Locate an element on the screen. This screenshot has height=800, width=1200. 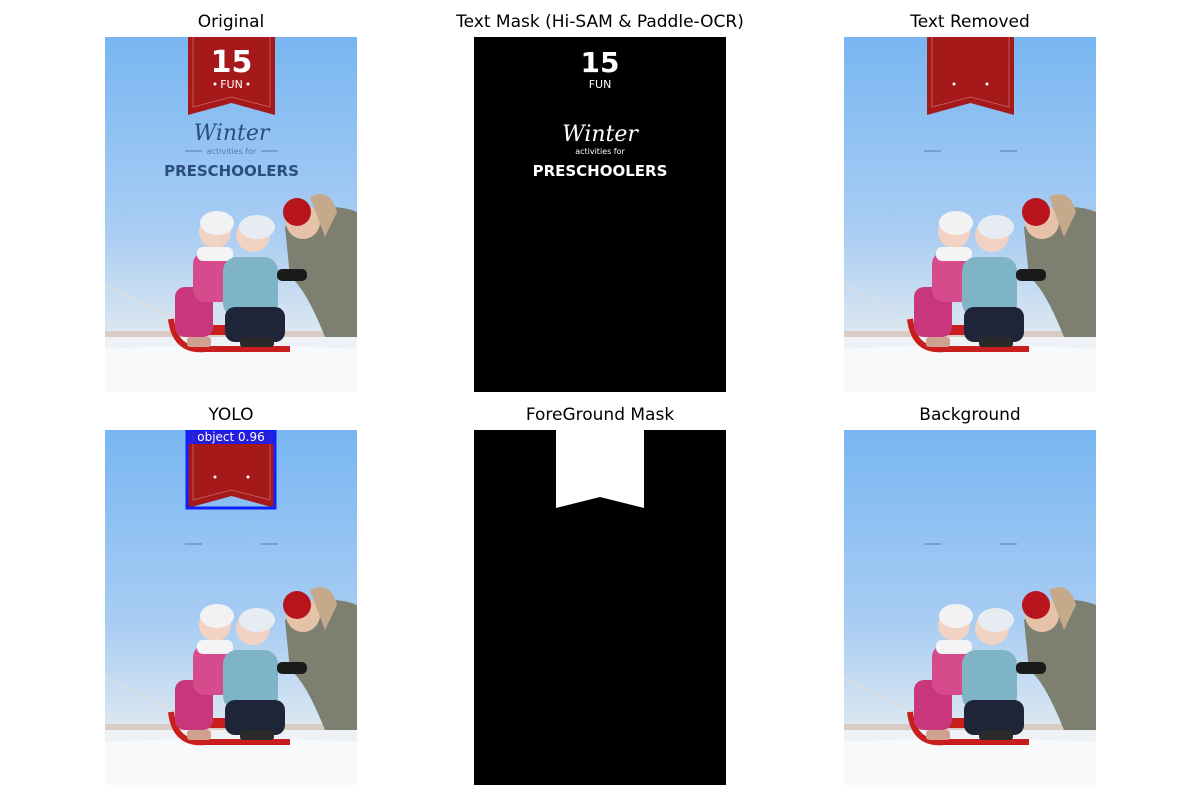
yolo-panel: object 0.96 is located at coordinates (231, 607).